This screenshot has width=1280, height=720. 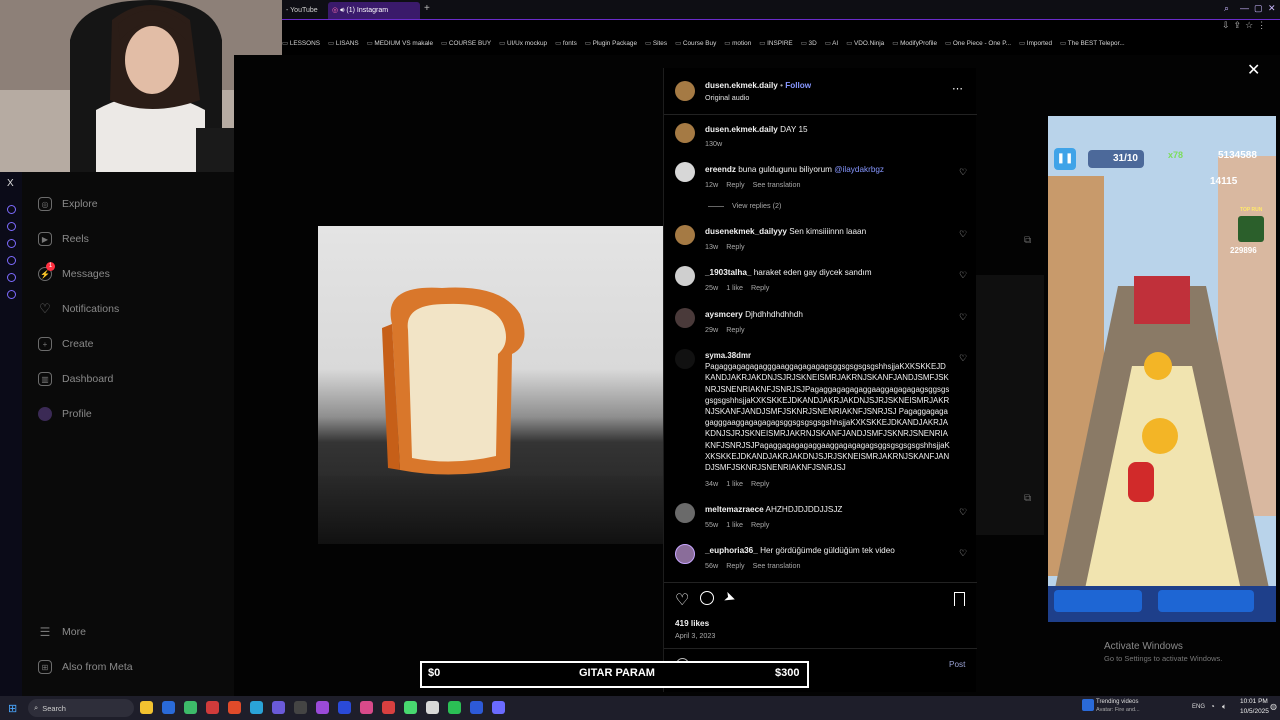 I want to click on discord-icon, so click(x=278, y=707).